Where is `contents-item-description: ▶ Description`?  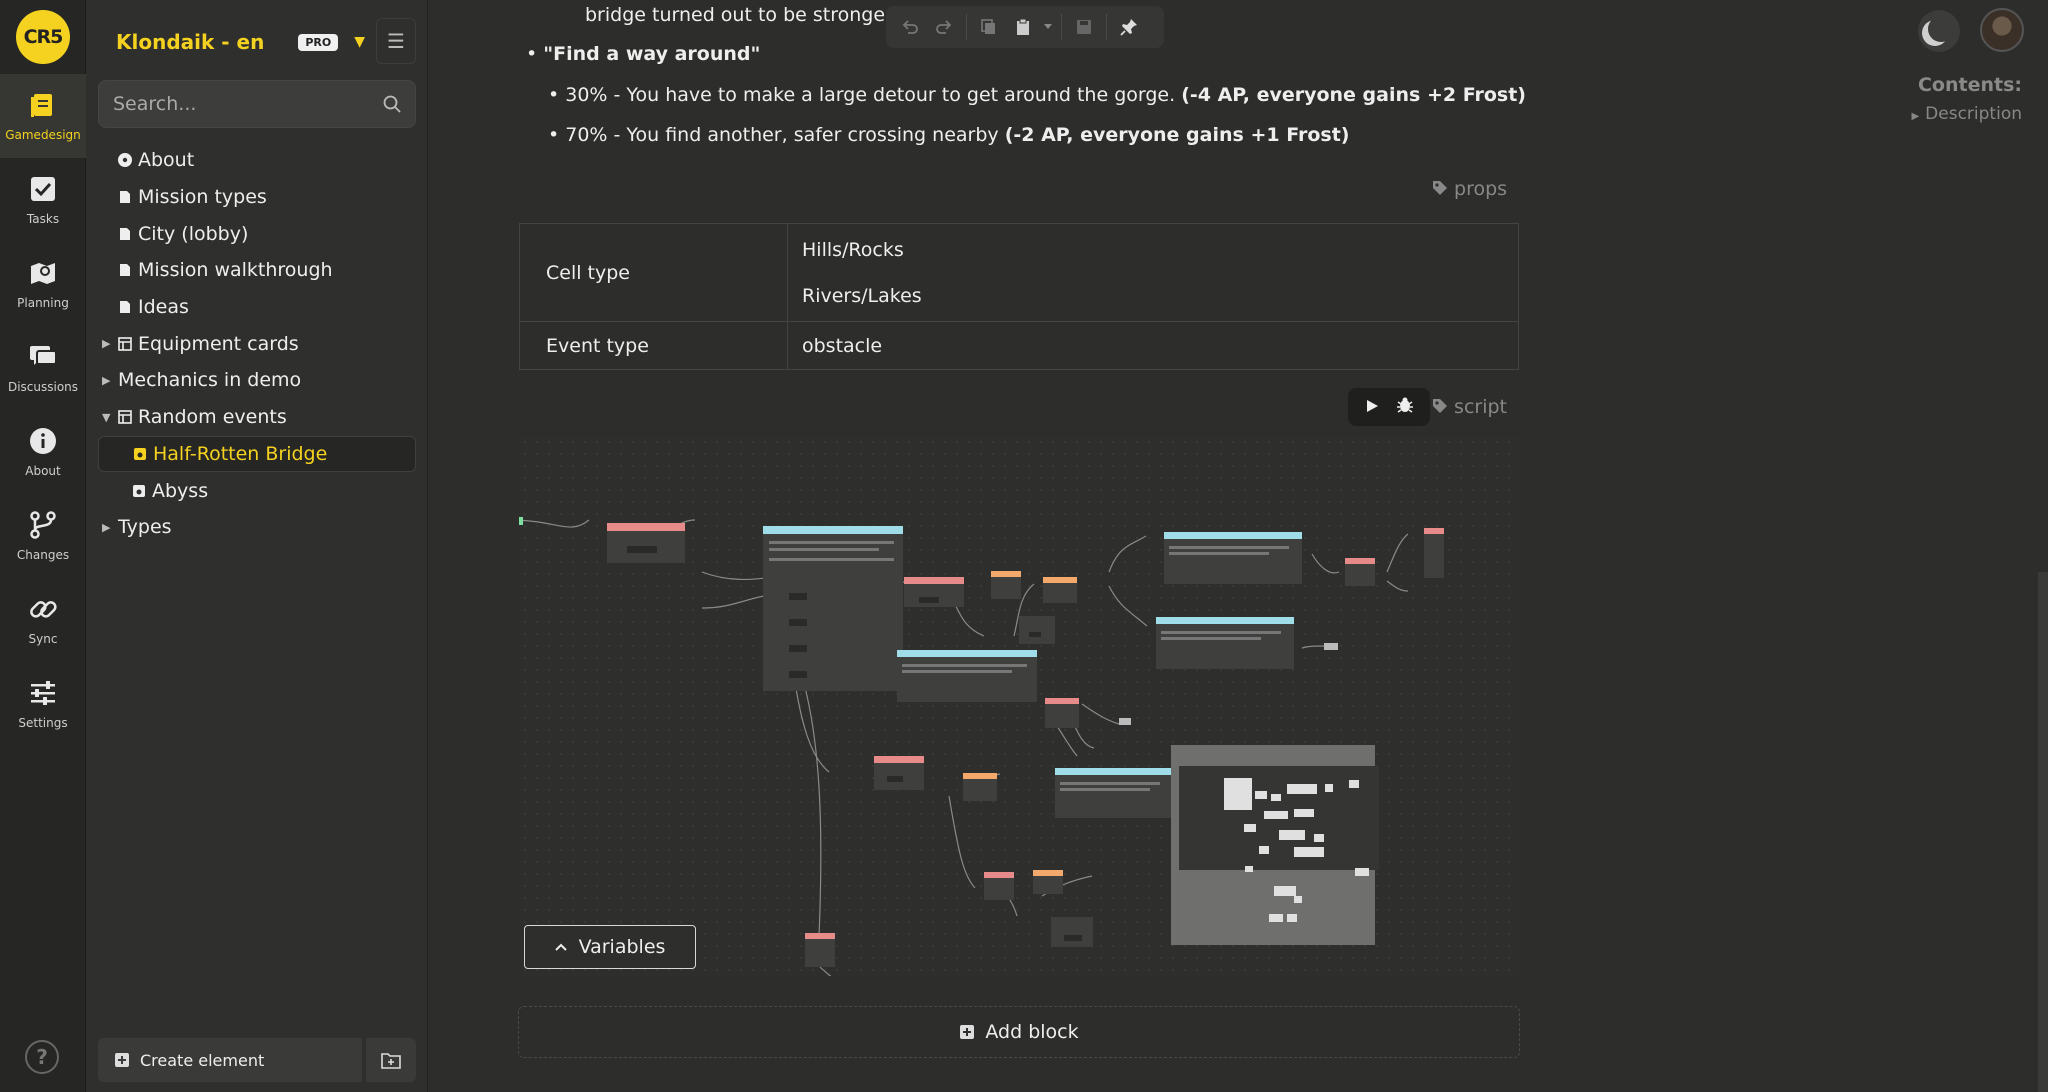 contents-item-description: ▶ Description is located at coordinates (1966, 114).